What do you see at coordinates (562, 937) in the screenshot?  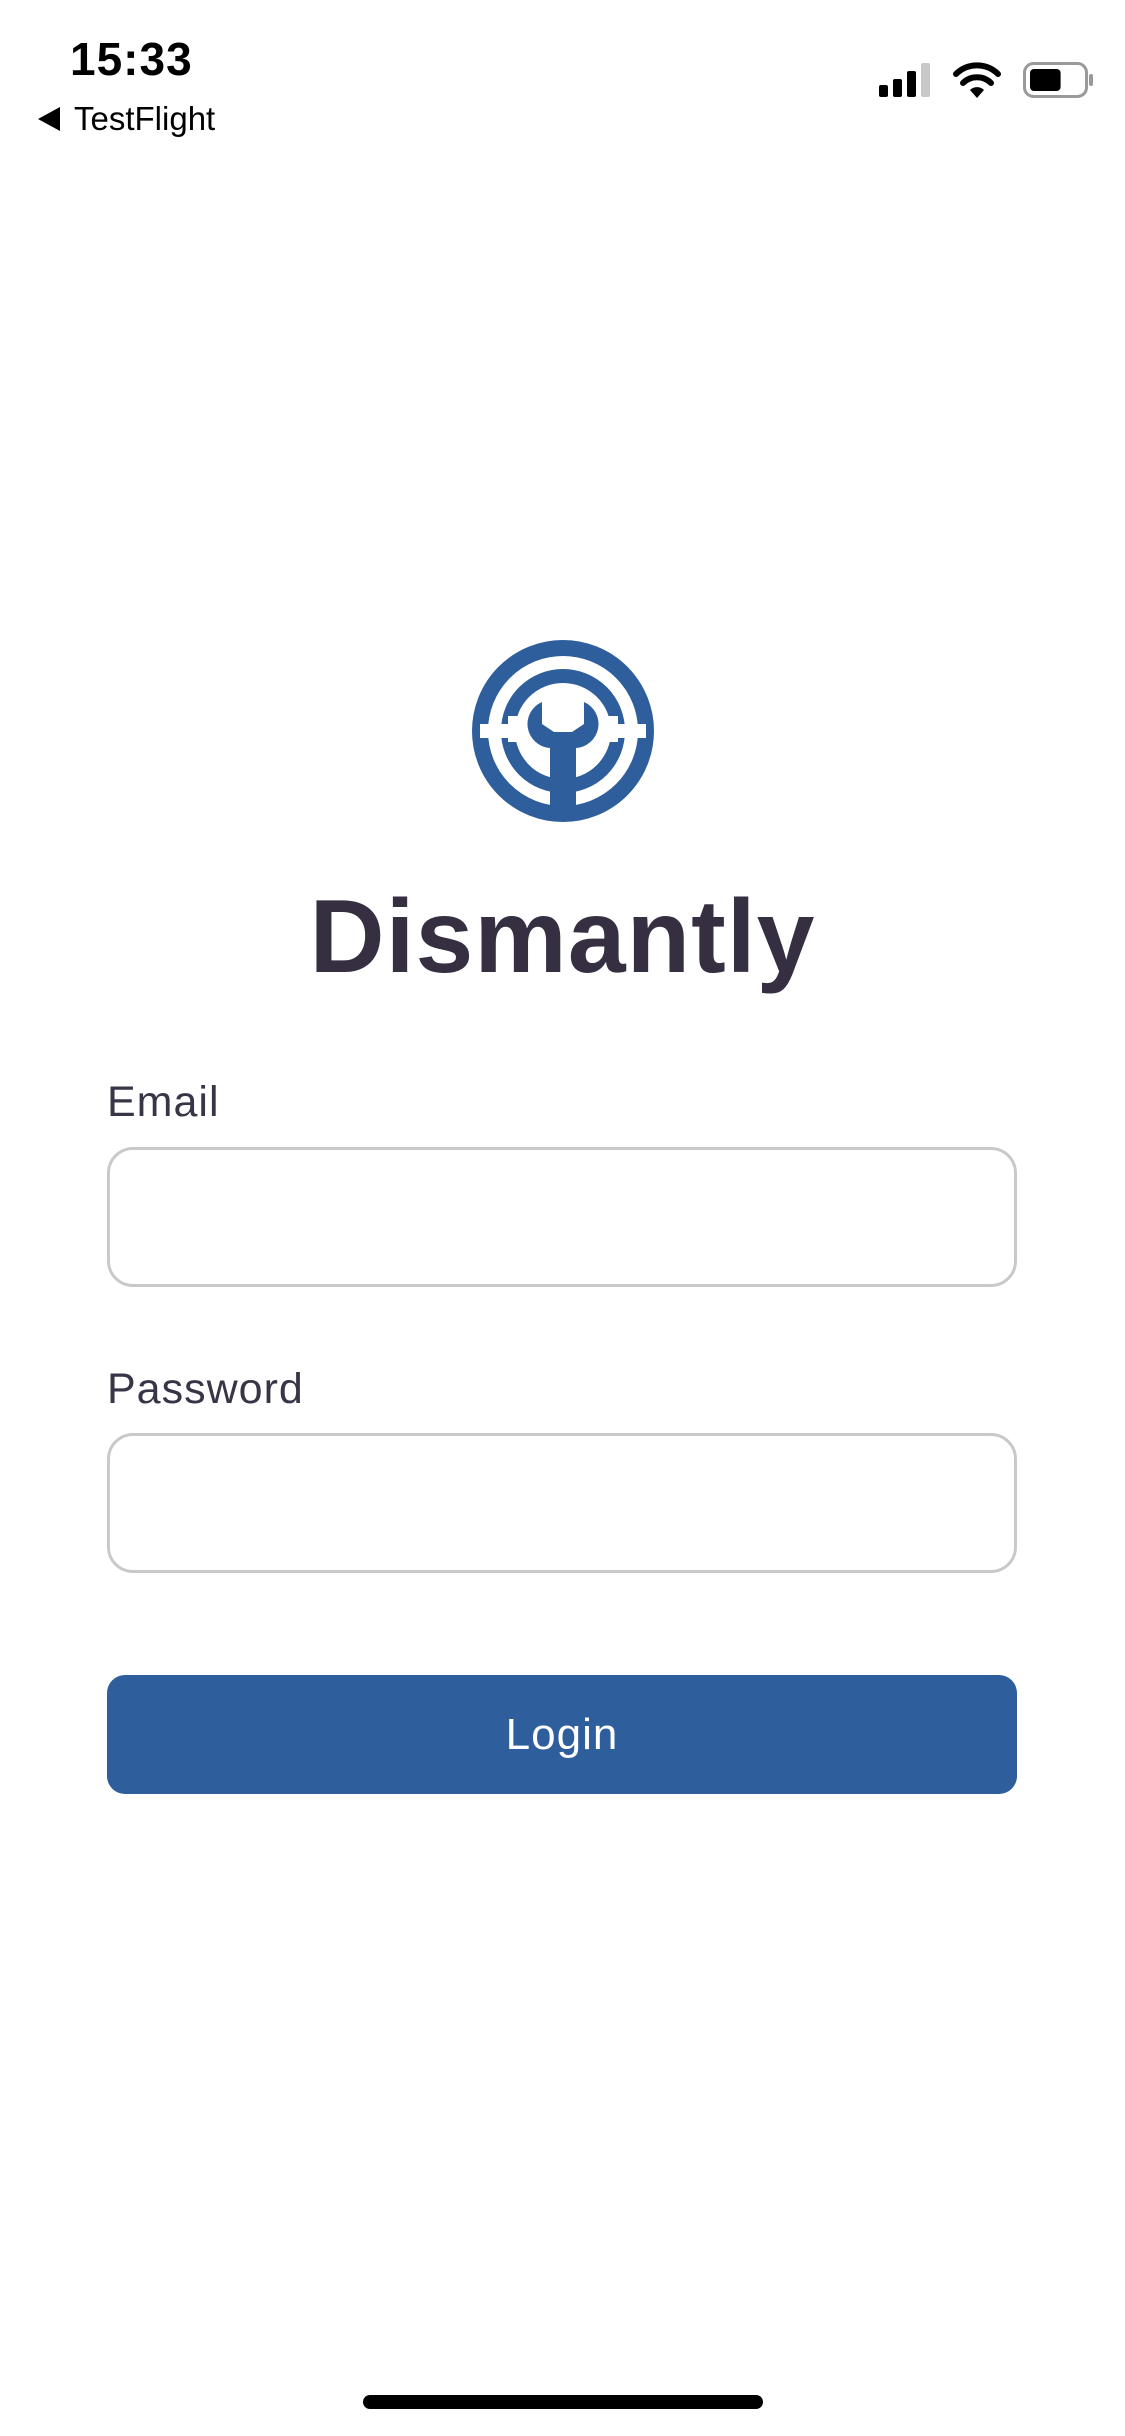 I see `app-title: Dismantly` at bounding box center [562, 937].